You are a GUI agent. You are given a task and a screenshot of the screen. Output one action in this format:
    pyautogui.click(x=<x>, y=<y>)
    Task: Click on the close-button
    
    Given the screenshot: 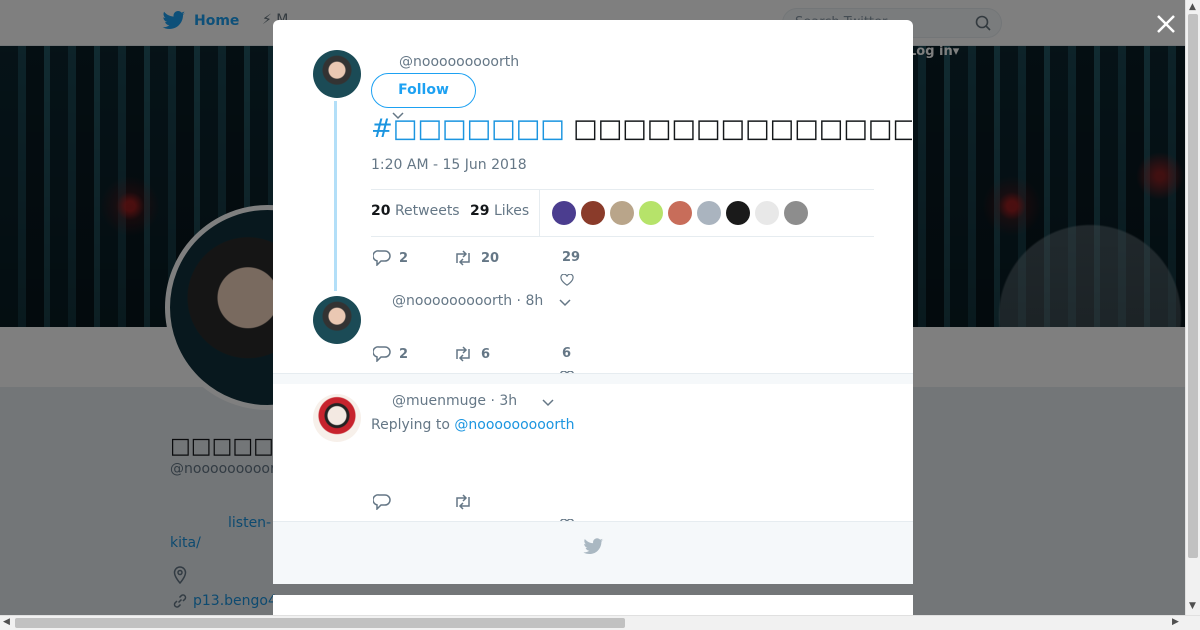 What is the action you would take?
    pyautogui.click(x=1166, y=24)
    